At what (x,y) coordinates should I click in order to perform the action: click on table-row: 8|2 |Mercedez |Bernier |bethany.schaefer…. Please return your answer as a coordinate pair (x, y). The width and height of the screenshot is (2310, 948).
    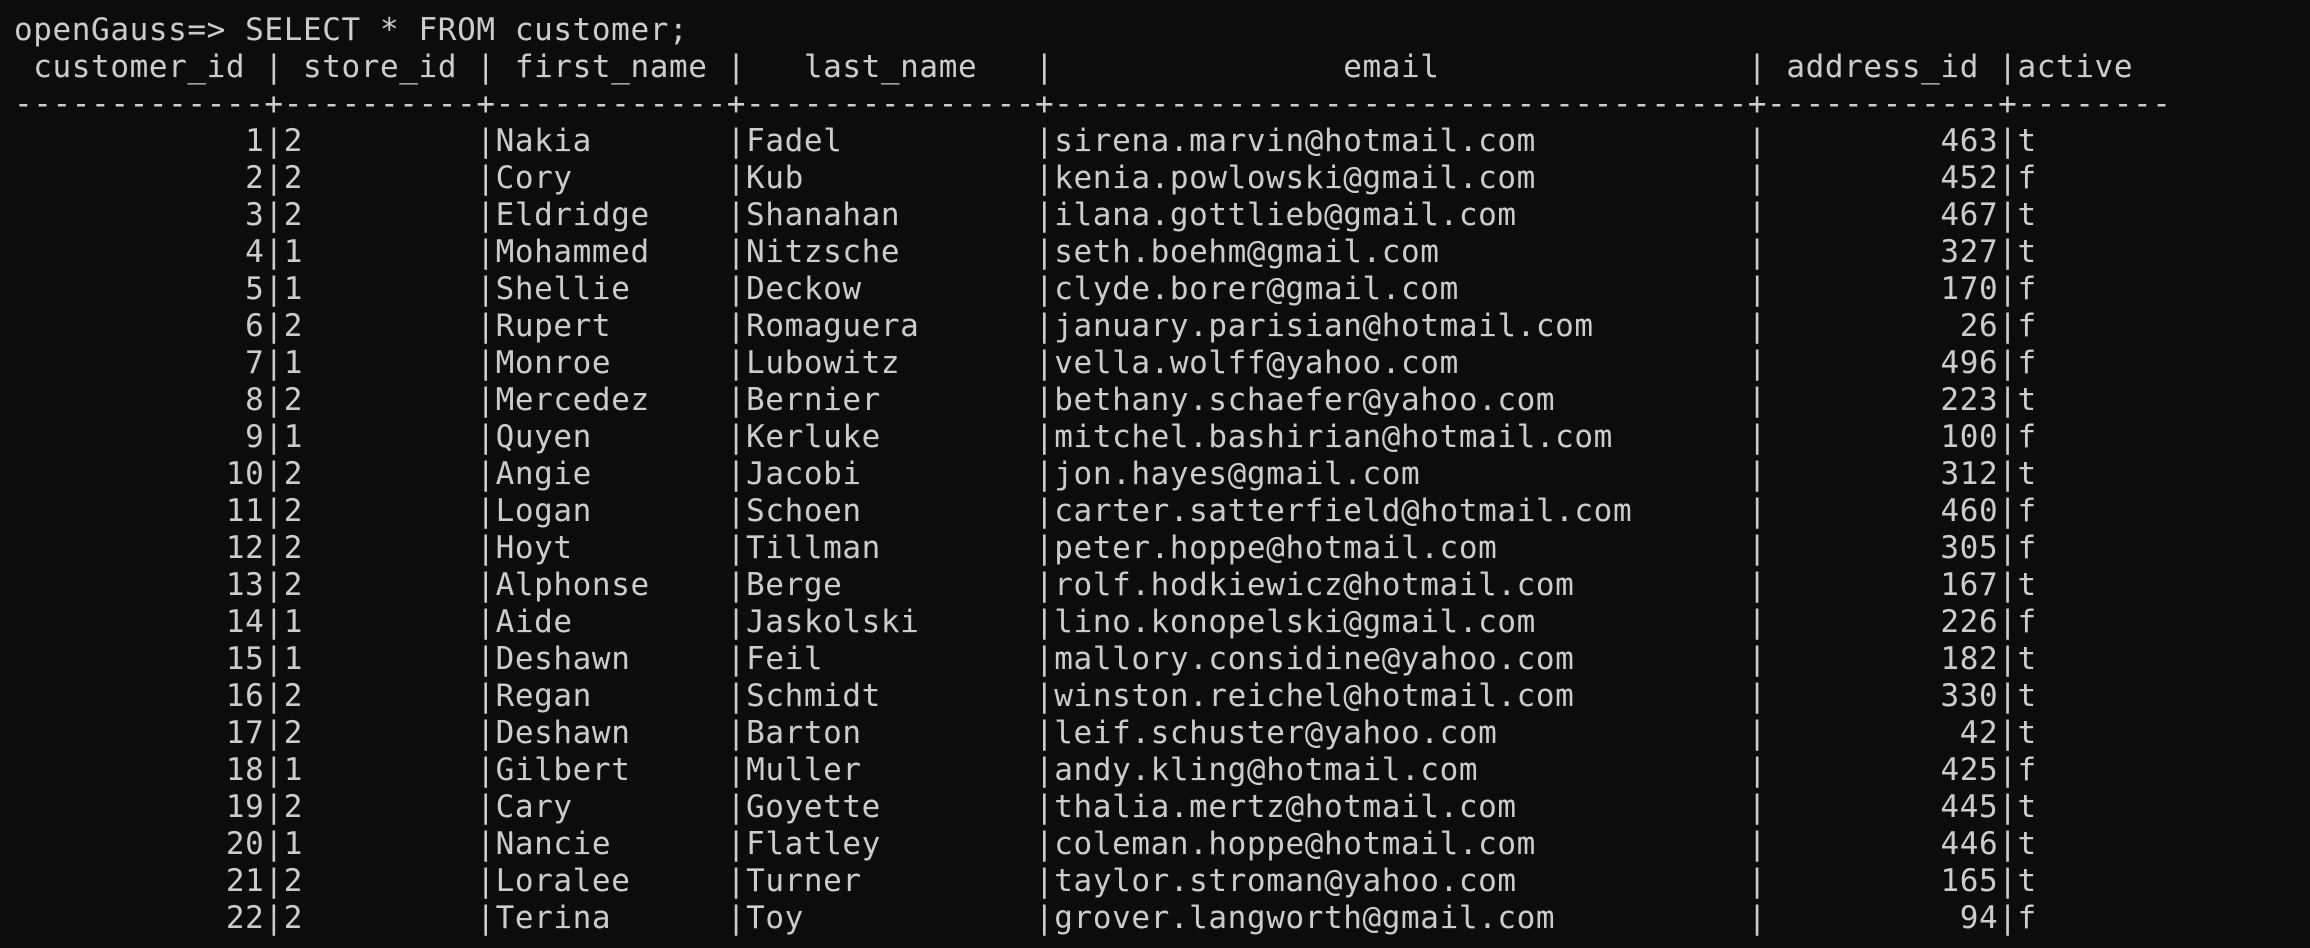
    Looking at the image, I should click on (1154, 400).